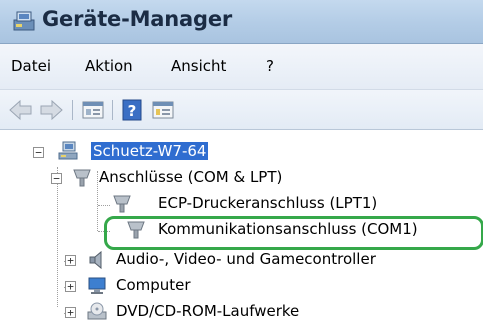  I want to click on back-arrow-icon, so click(21, 110).